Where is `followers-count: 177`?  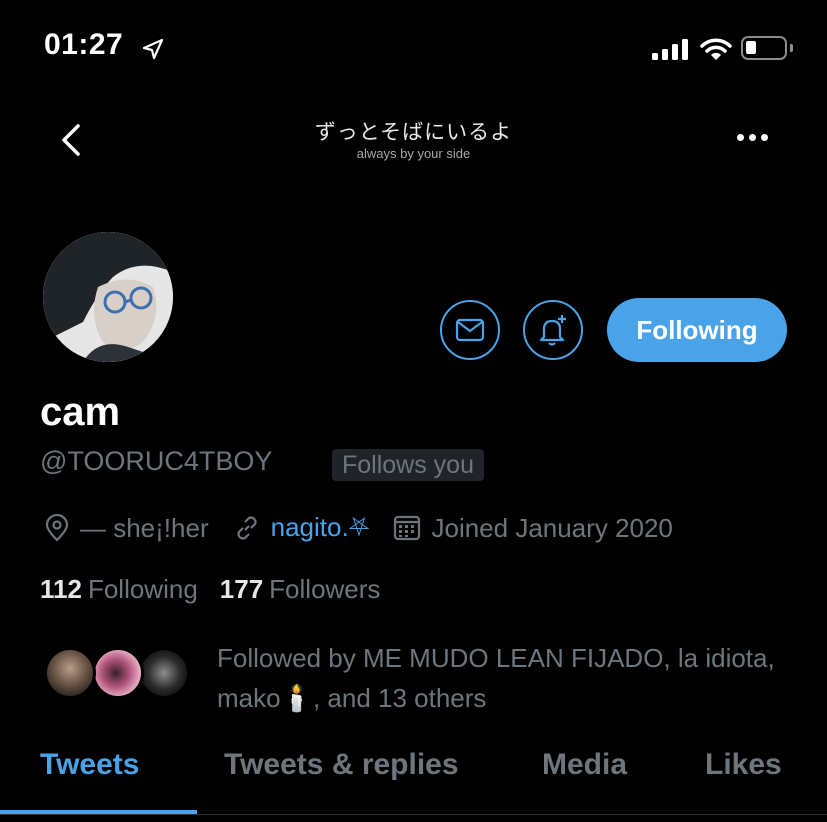
followers-count: 177 is located at coordinates (241, 589).